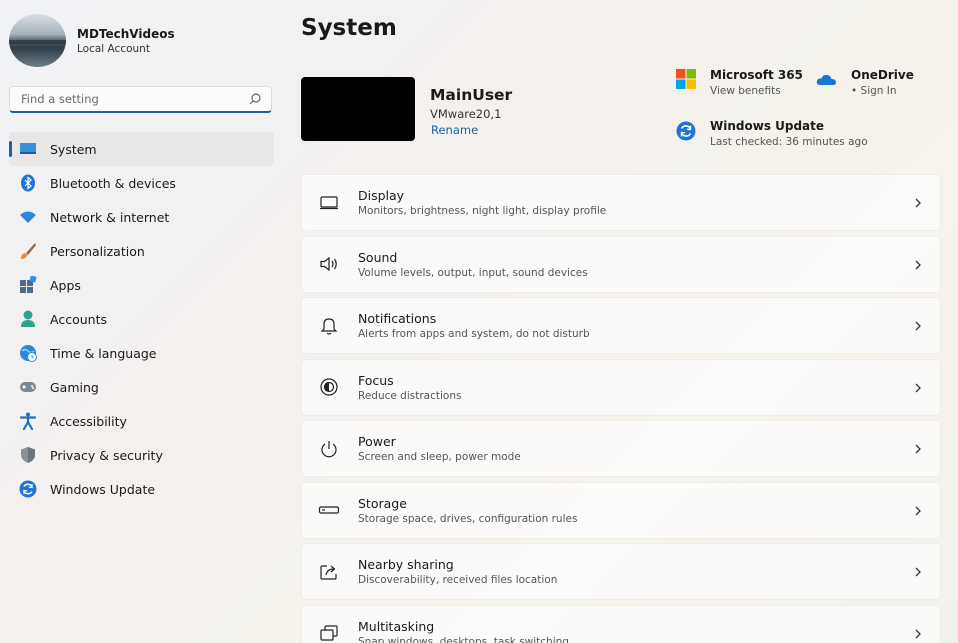  I want to click on sidebar-item-label: System, so click(73, 149).